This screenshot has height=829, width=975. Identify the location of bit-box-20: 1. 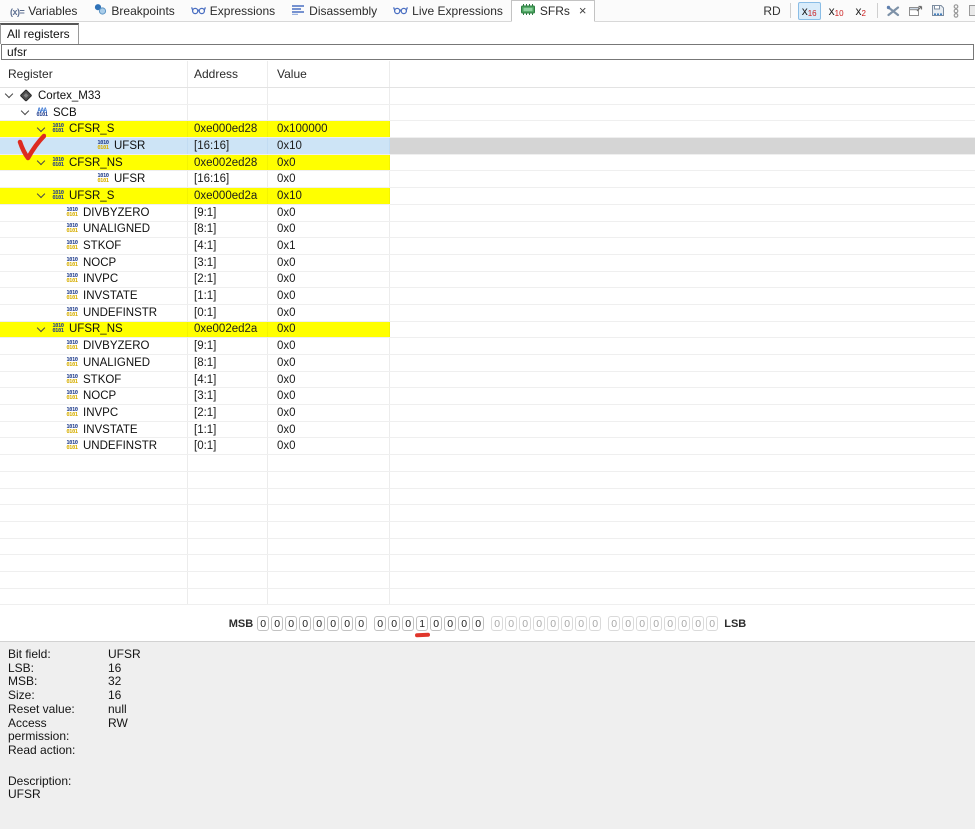
(422, 623).